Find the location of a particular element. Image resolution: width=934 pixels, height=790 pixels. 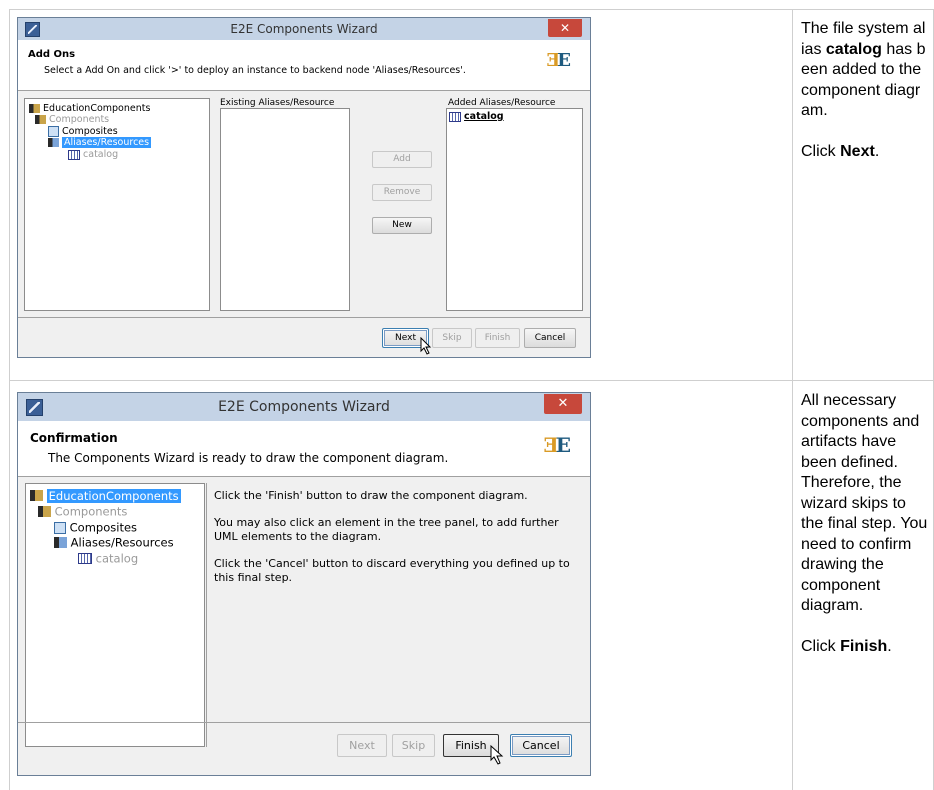

table-left-border is located at coordinates (9, 399).